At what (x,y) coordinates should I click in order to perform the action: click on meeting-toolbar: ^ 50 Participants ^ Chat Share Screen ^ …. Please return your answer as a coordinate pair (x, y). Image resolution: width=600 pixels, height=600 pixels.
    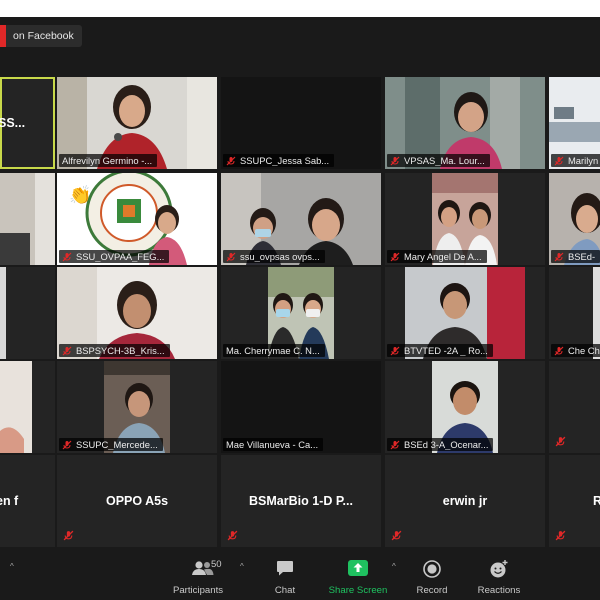
    Looking at the image, I should click on (300, 576).